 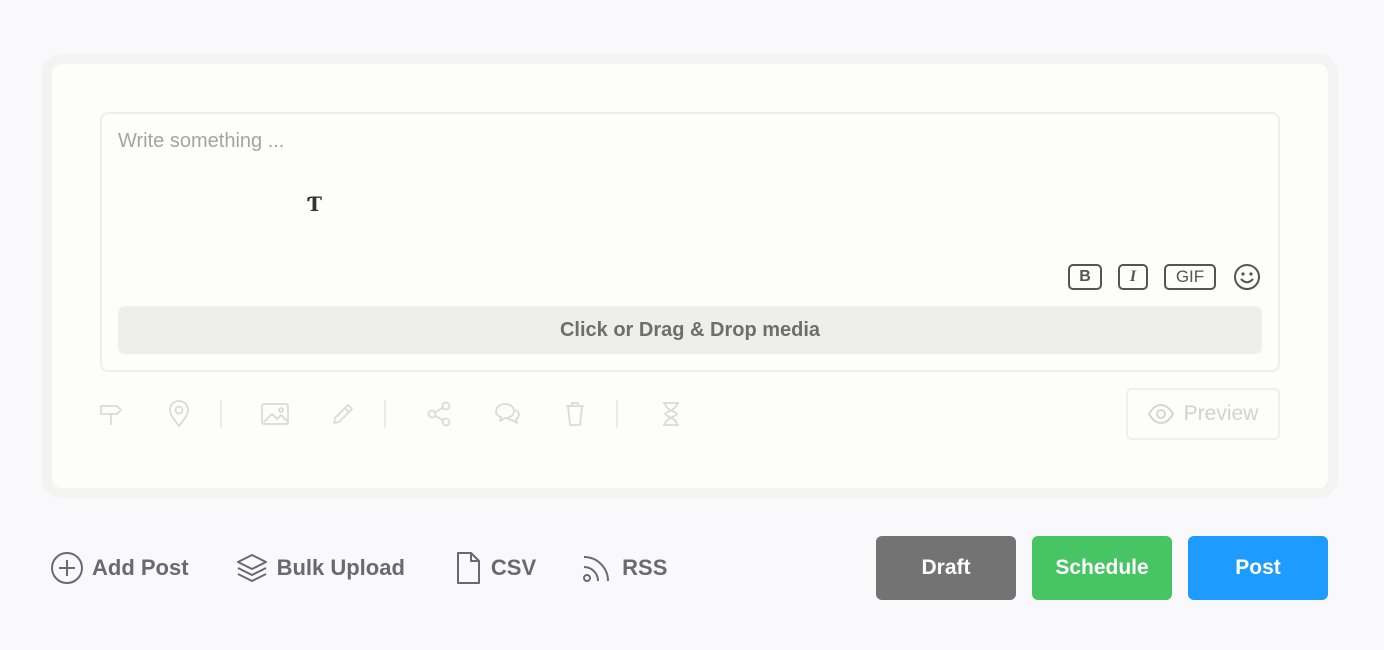 I want to click on preview-label: Preview, so click(x=1221, y=413).